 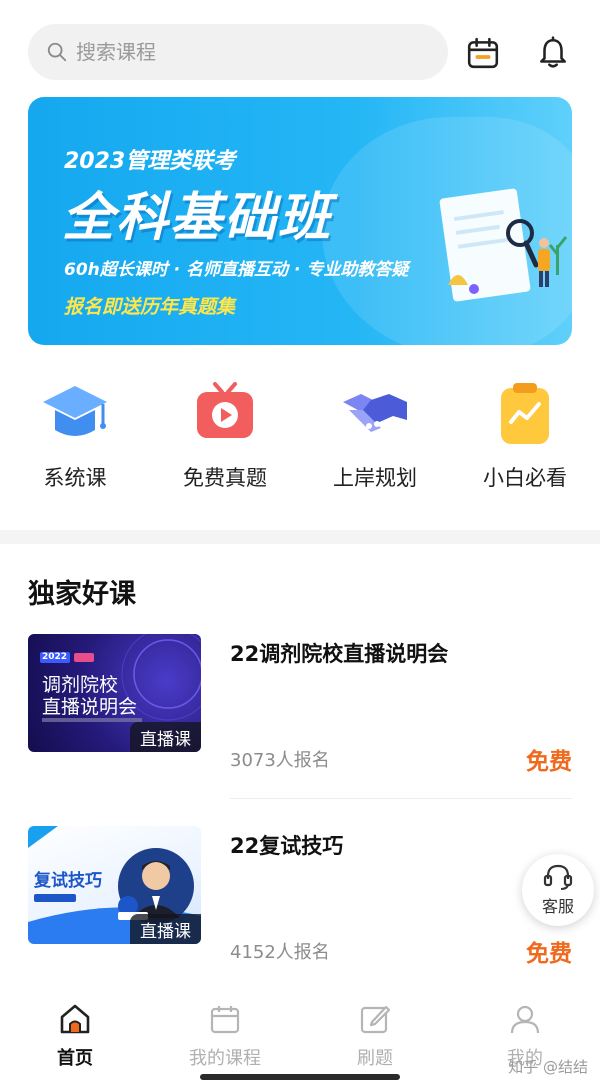 What do you see at coordinates (225, 414) in the screenshot?
I see `tv-play-icon` at bounding box center [225, 414].